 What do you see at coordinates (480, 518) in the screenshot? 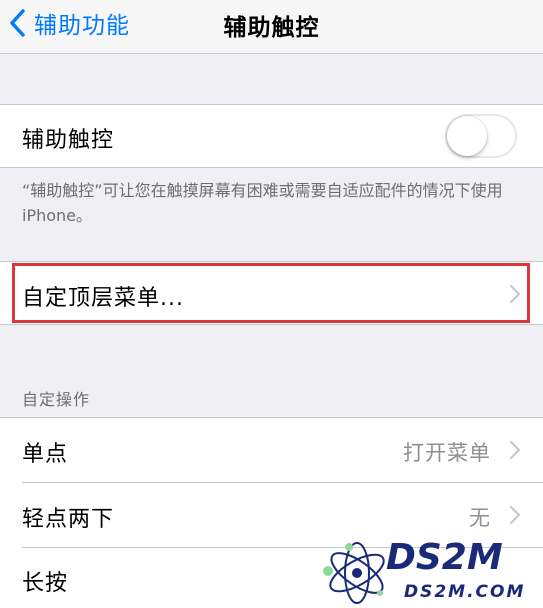
I see `double-tap-value: 无` at bounding box center [480, 518].